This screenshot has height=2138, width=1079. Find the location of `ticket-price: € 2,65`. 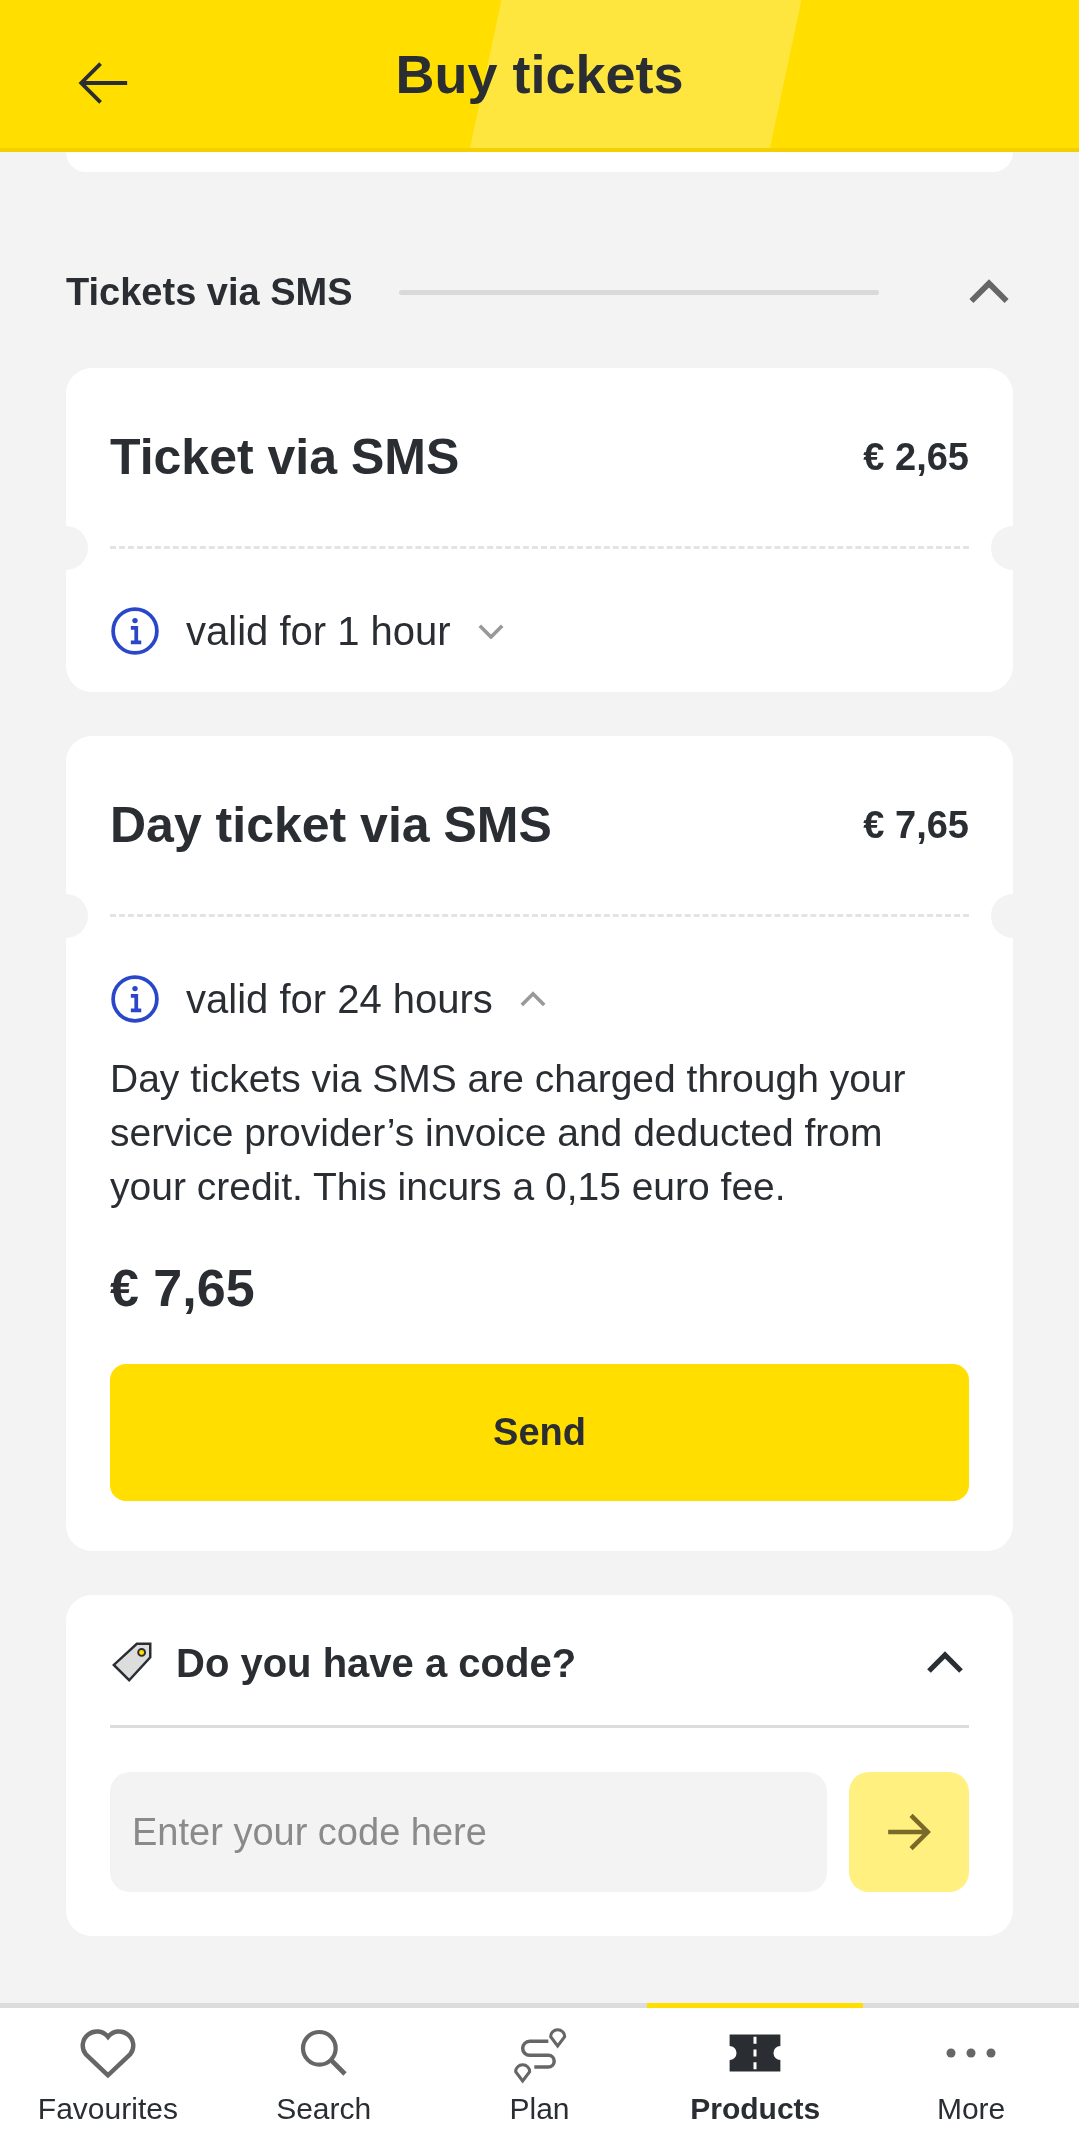

ticket-price: € 2,65 is located at coordinates (916, 457).